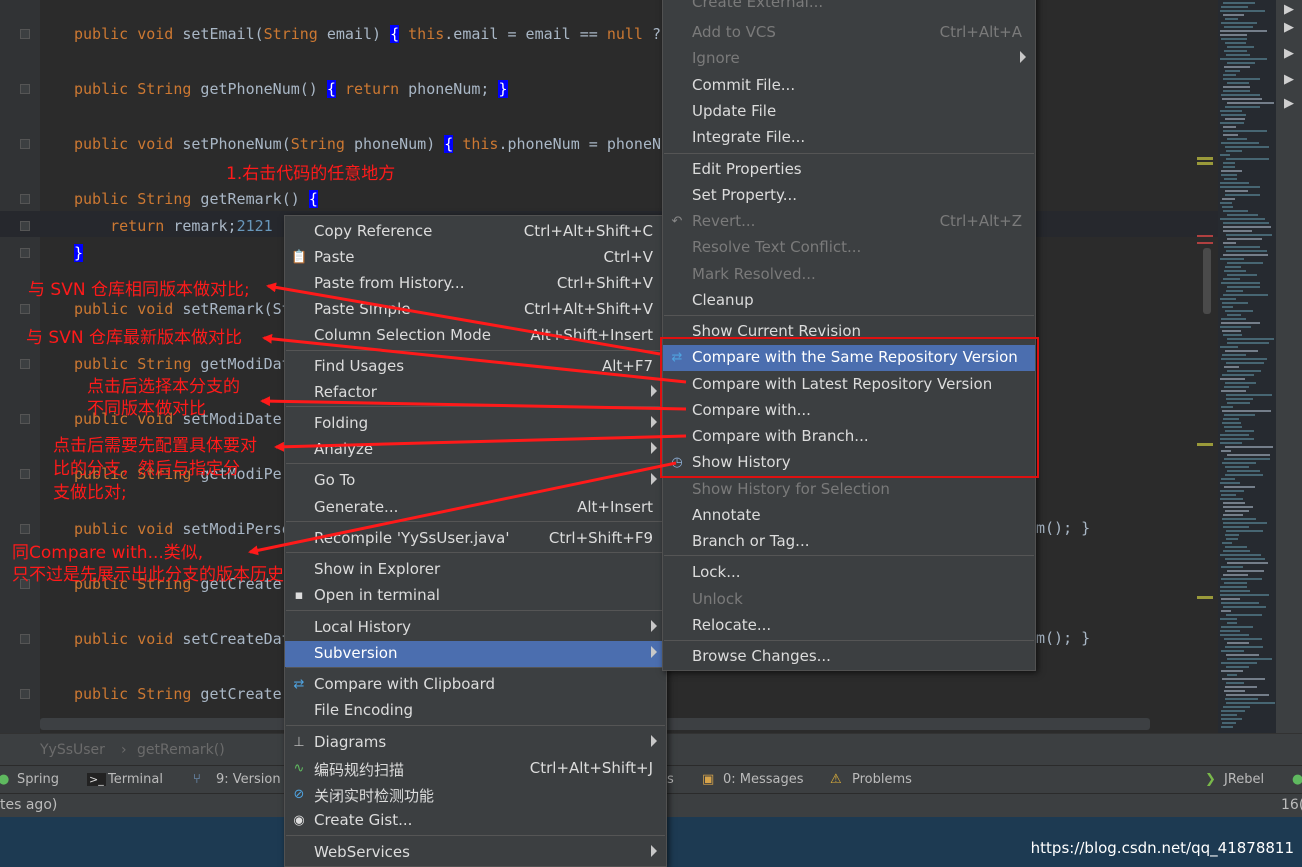 The width and height of the screenshot is (1302, 867). What do you see at coordinates (670, 779) in the screenshot?
I see `tool-hidden-s: s` at bounding box center [670, 779].